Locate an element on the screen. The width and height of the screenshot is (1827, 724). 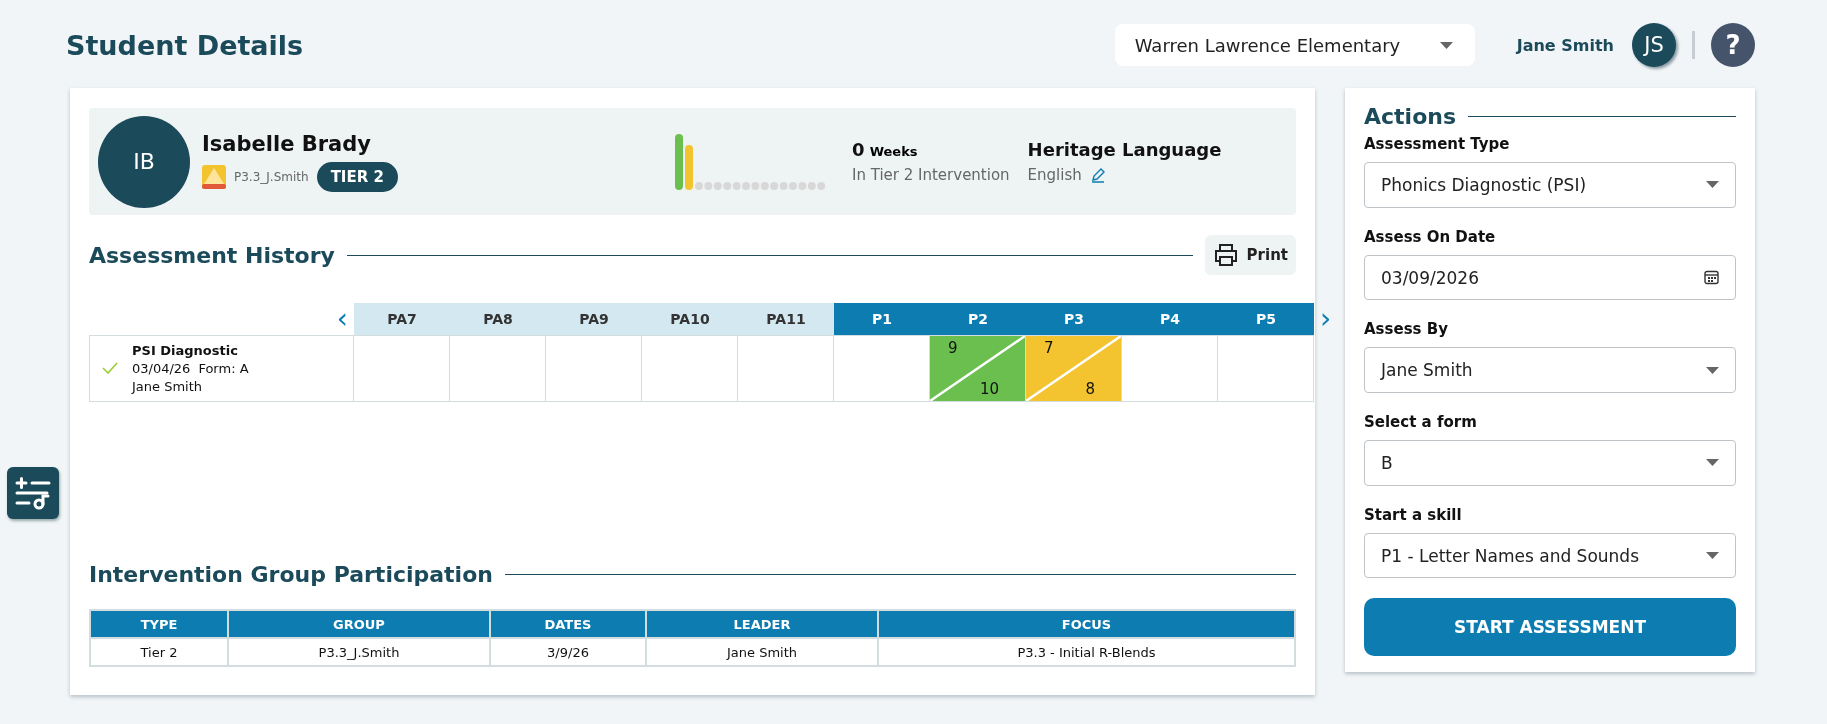
column-header: P1 is located at coordinates (882, 319).